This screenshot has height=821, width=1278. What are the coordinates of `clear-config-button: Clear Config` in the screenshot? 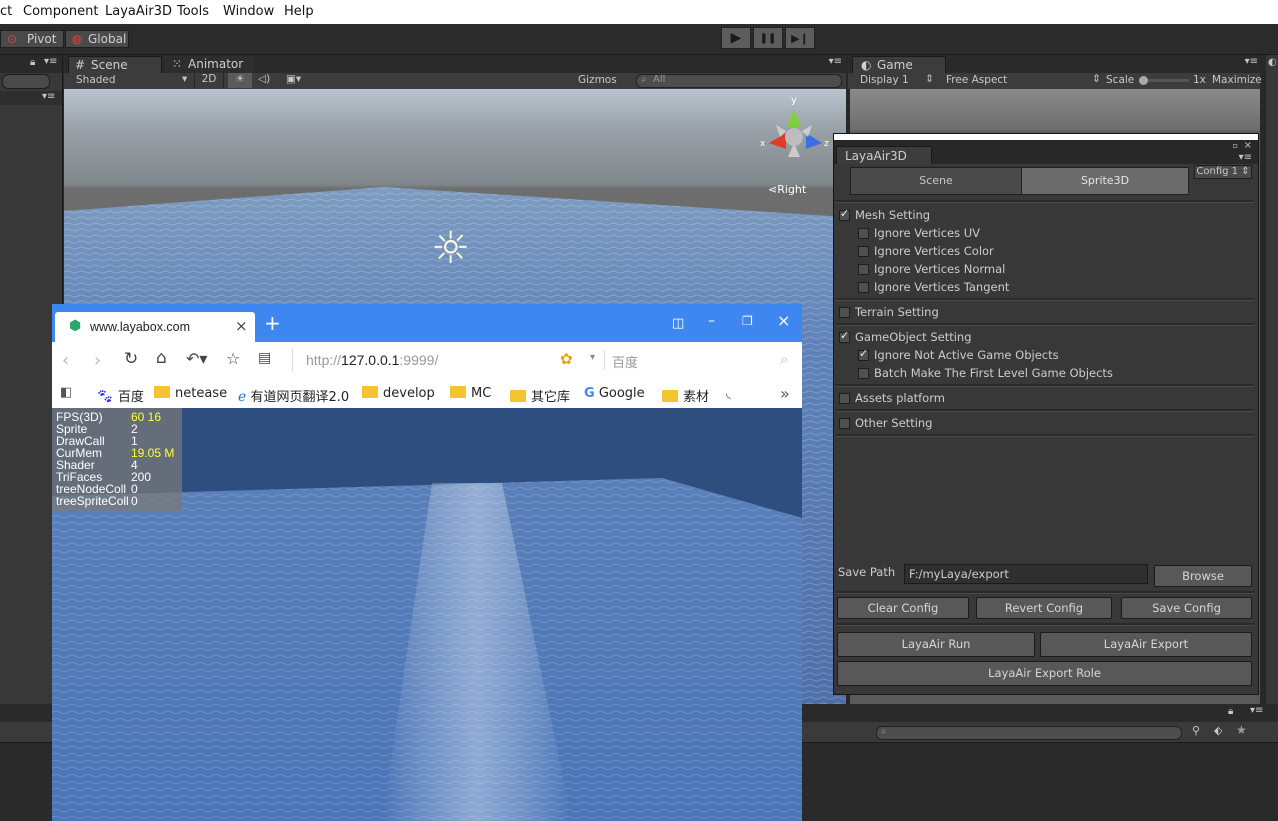 It's located at (903, 608).